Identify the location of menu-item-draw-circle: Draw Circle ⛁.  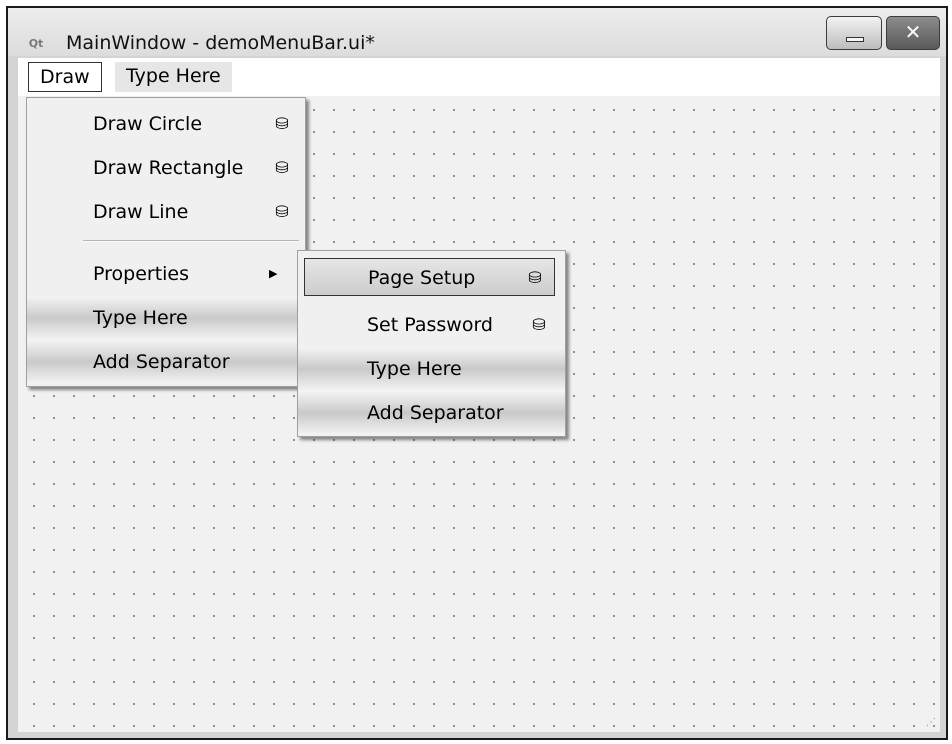
(166, 124).